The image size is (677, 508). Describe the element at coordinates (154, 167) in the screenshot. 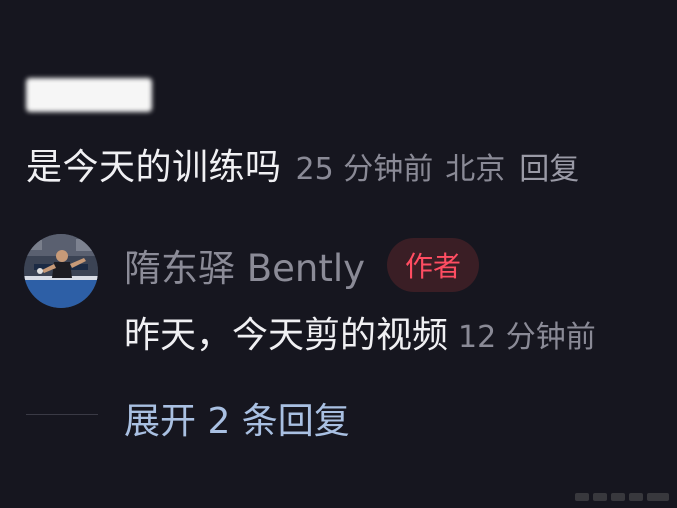

I see `comment-text: 是今天的训练吗` at that location.